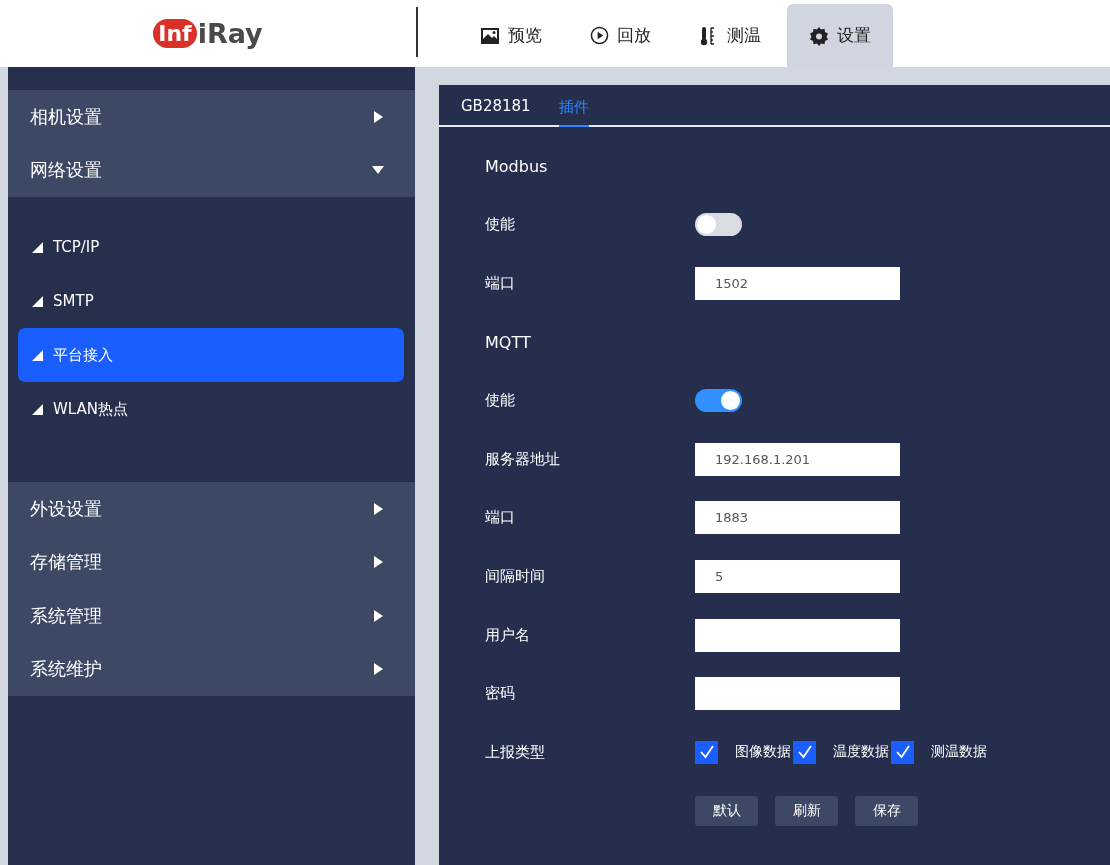 Image resolution: width=1110 pixels, height=865 pixels. Describe the element at coordinates (211, 355) in the screenshot. I see `sidebar-item: 平台接入` at that location.